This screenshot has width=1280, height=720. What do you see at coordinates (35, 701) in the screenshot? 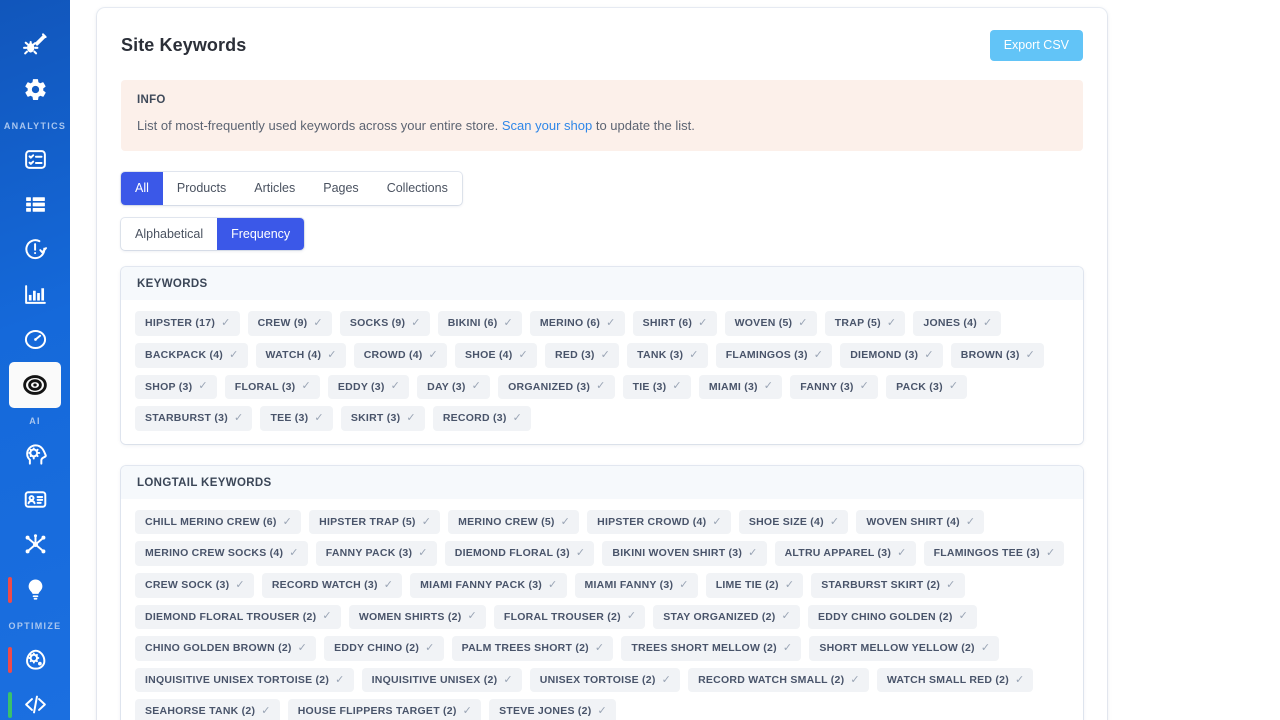
I see `sidebar-item-code` at bounding box center [35, 701].